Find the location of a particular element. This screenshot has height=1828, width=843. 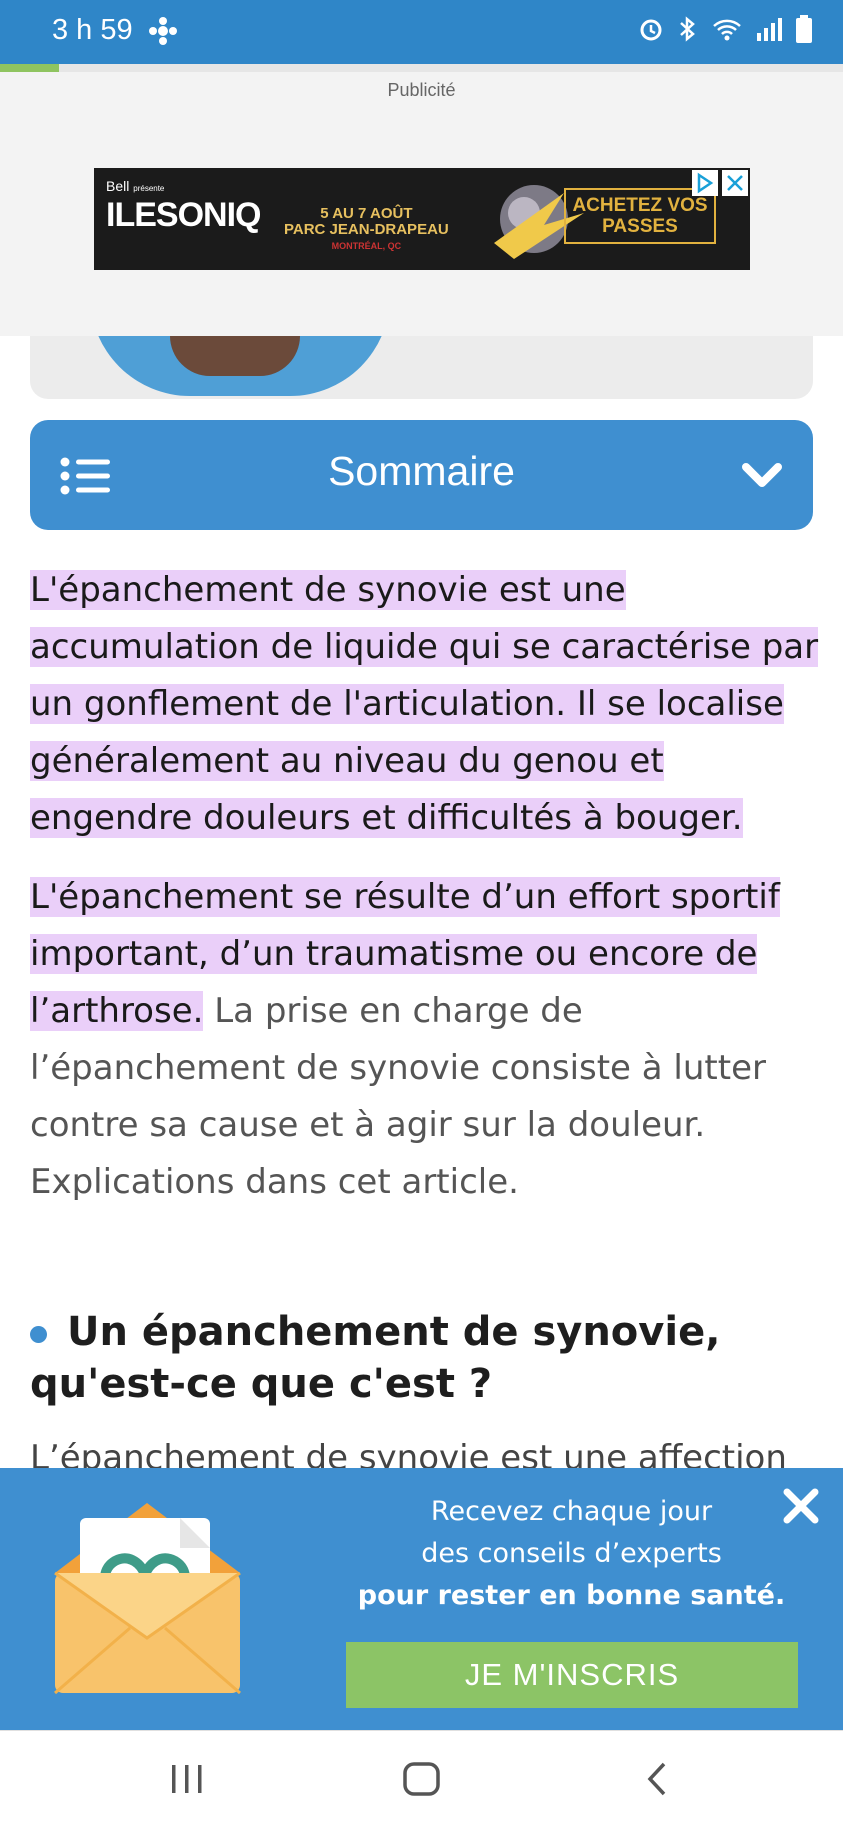

battery-icon is located at coordinates (804, 31).